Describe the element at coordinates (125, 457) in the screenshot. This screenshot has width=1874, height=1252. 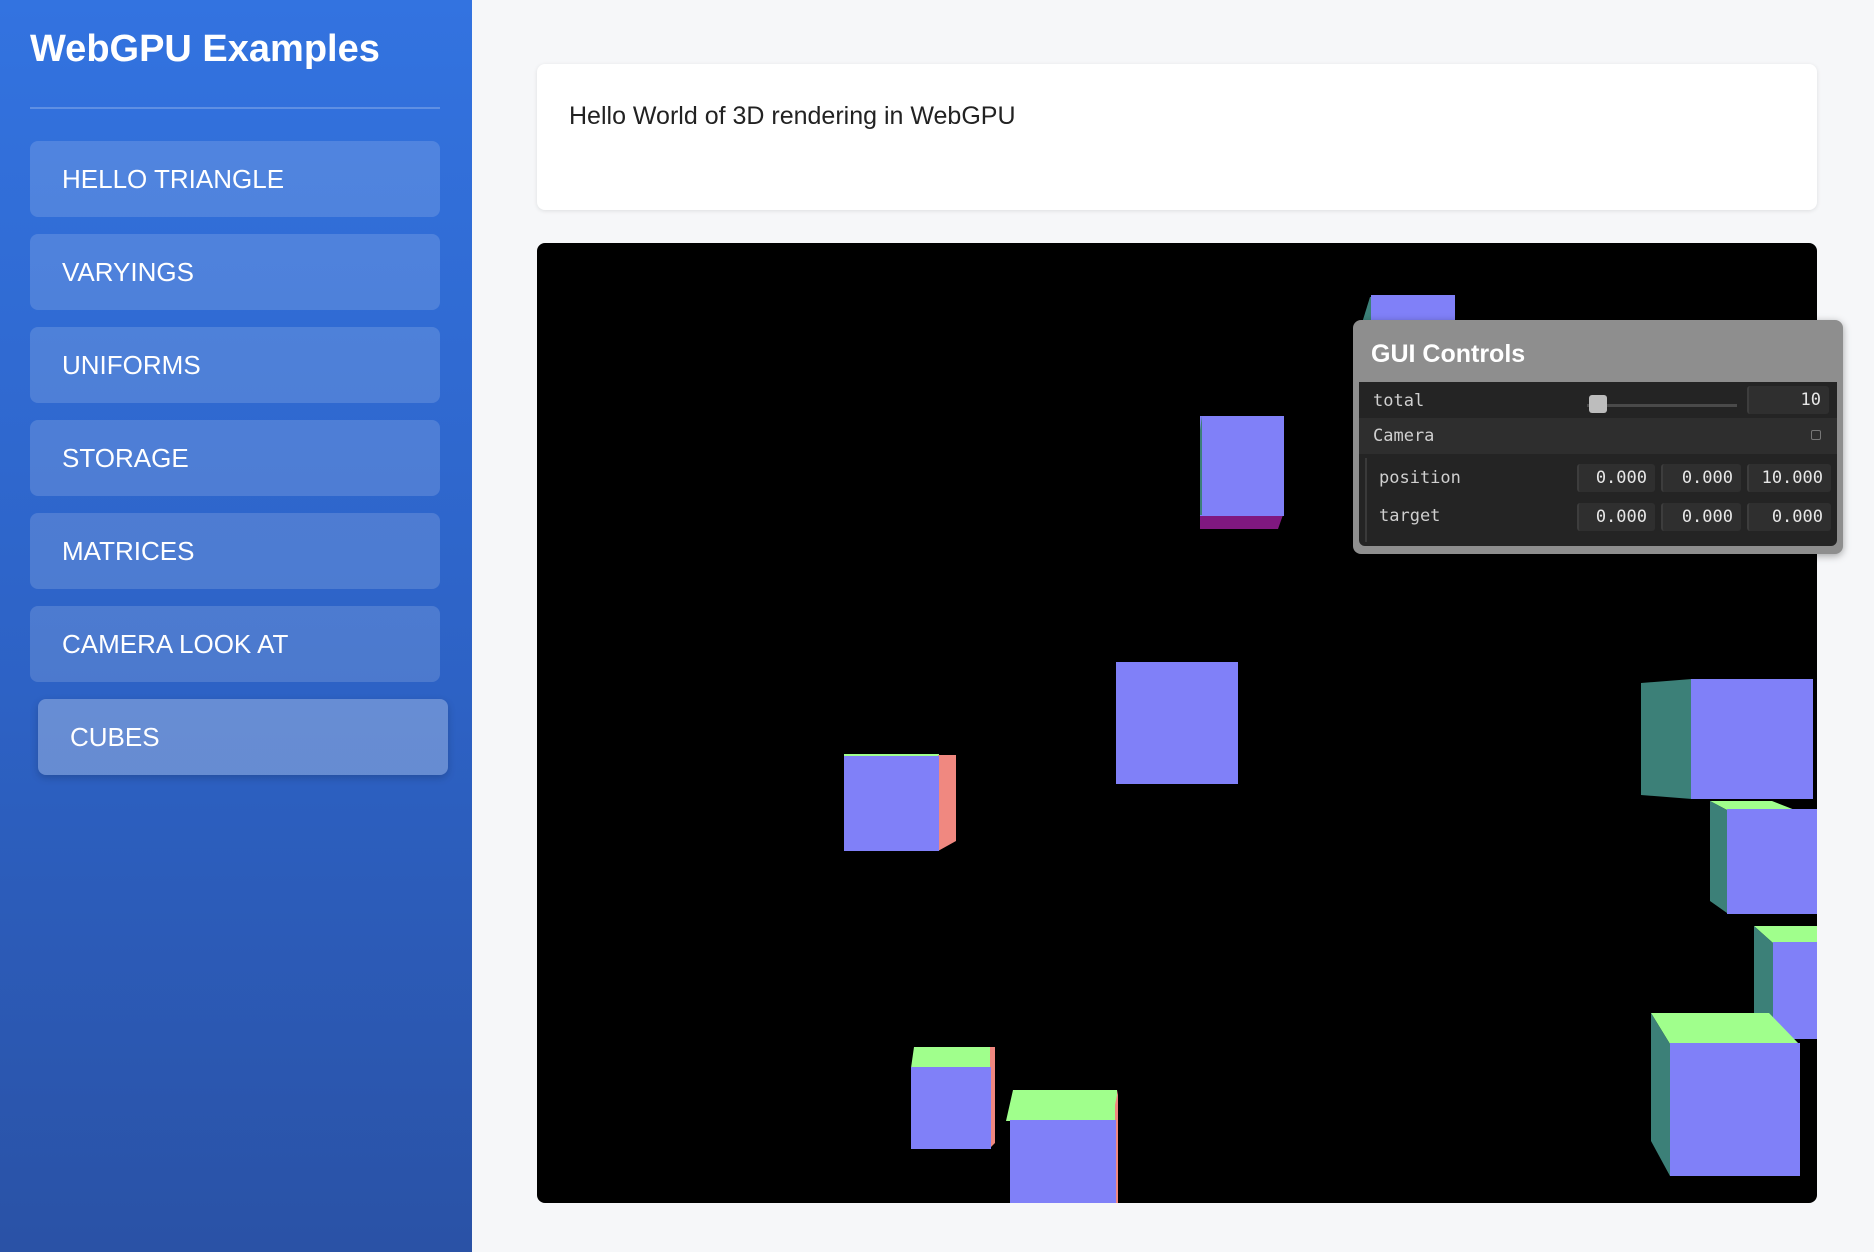
I see `nav-item-label: STORAGE` at that location.